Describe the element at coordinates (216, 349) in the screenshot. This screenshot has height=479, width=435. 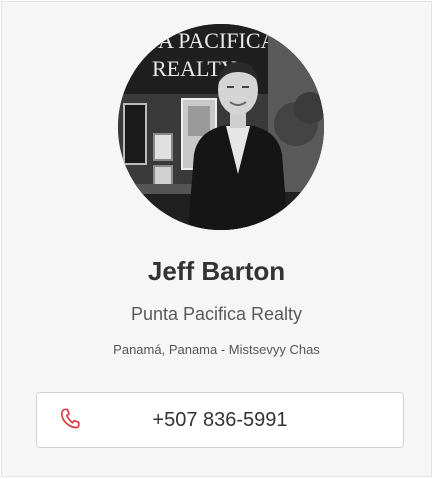
I see `agent-location: Panamá, Panama - Mistsevyy Chas` at that location.